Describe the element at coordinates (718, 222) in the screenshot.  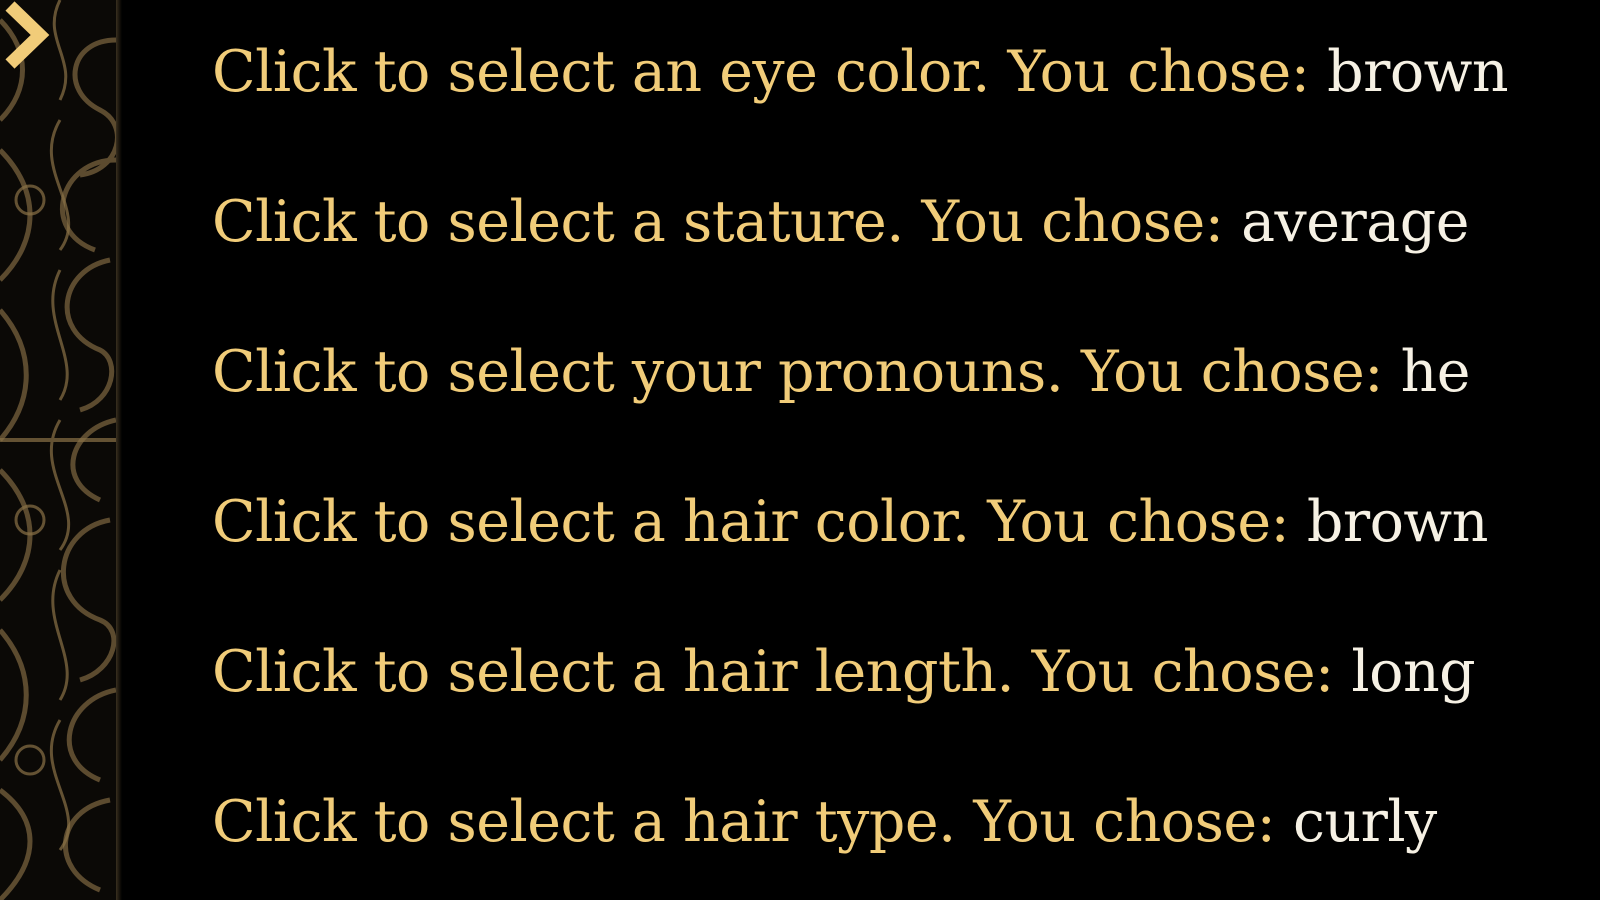
I see `choice-prompt: Click to select a stature. You chose:` at that location.